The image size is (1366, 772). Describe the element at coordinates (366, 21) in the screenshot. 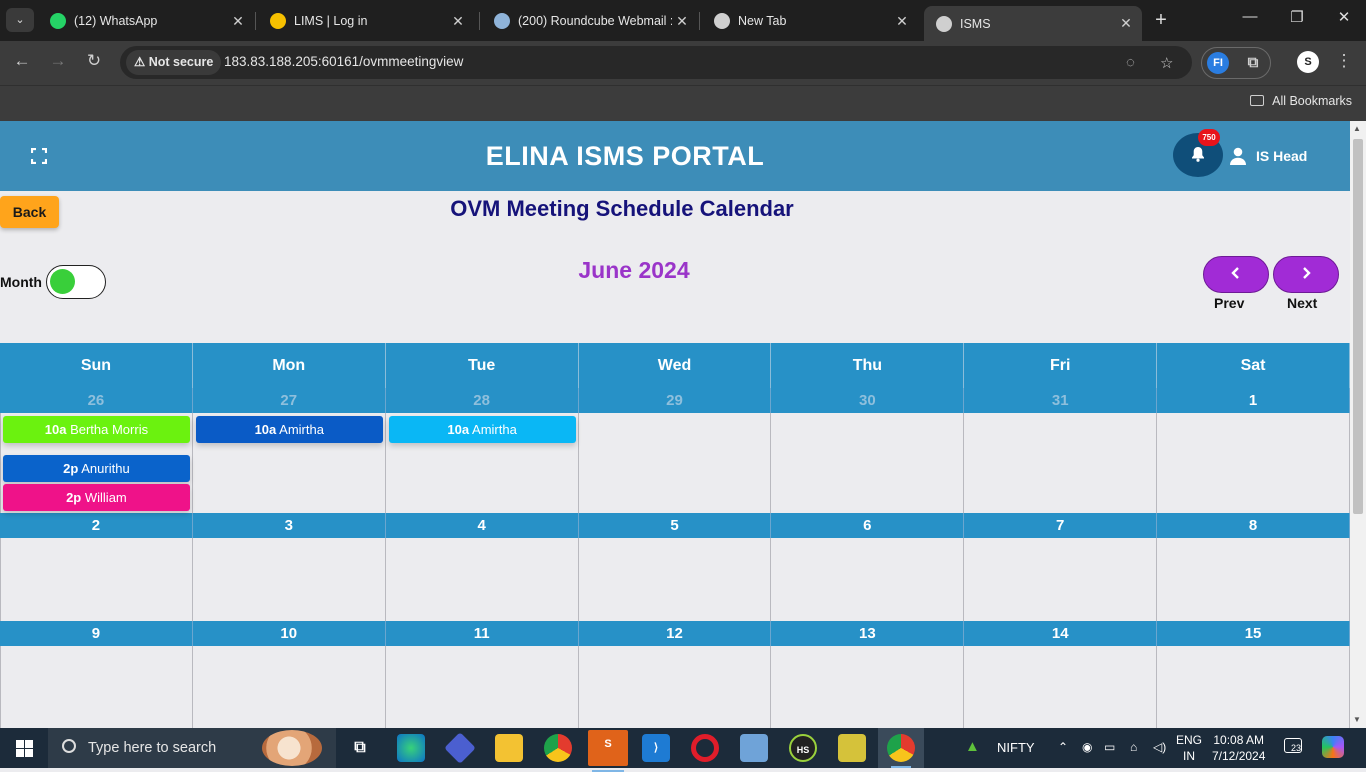

I see `browser-tab: LIMS | Log in ✕` at that location.